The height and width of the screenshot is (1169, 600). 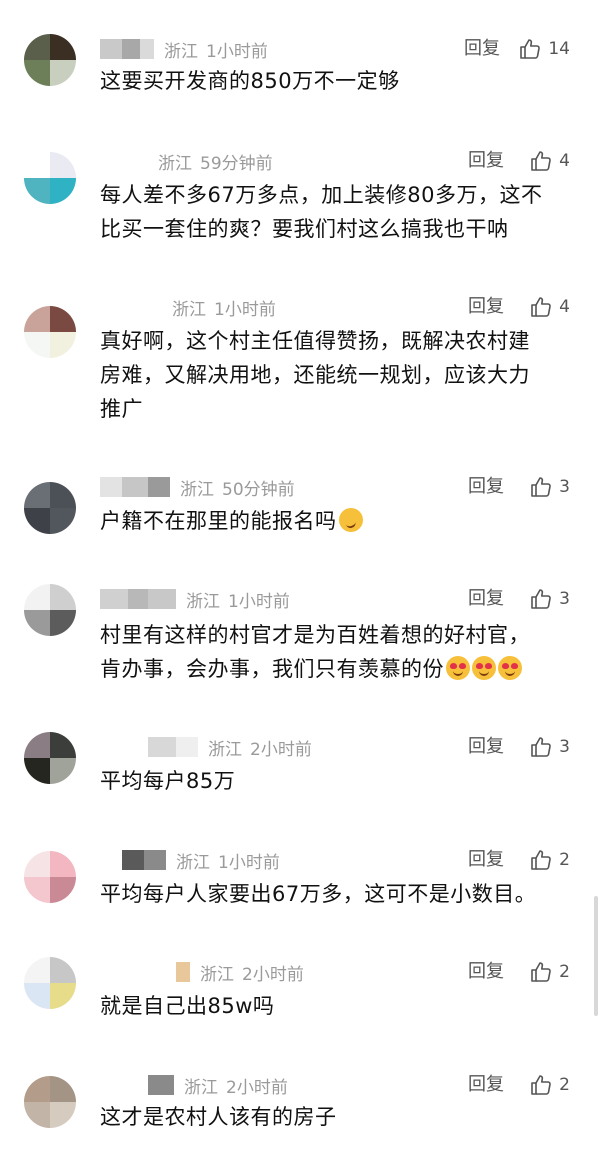 I want to click on comment-line: 推广, so click(x=121, y=409).